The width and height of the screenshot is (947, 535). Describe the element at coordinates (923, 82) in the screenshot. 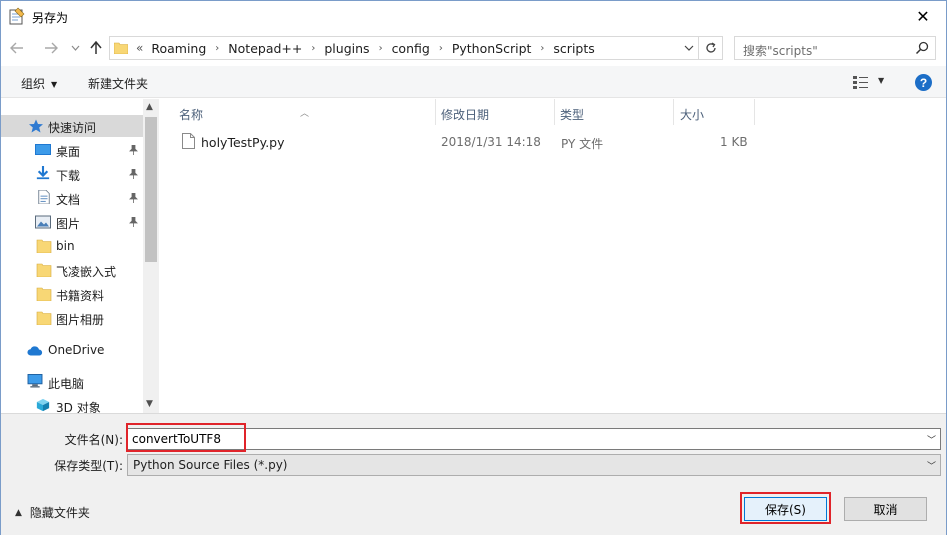

I see `help-icon: ?` at that location.